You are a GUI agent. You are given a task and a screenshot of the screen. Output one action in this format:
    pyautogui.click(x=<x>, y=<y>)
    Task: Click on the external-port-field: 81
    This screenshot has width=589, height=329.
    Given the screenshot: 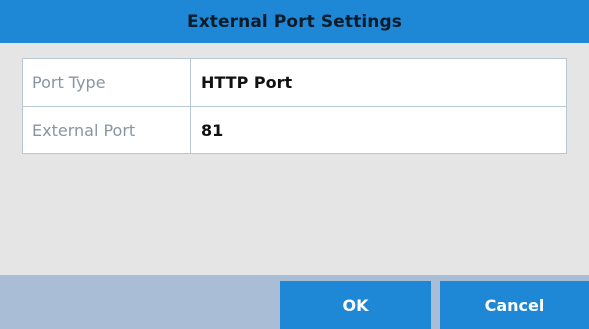 What is the action you would take?
    pyautogui.click(x=378, y=130)
    